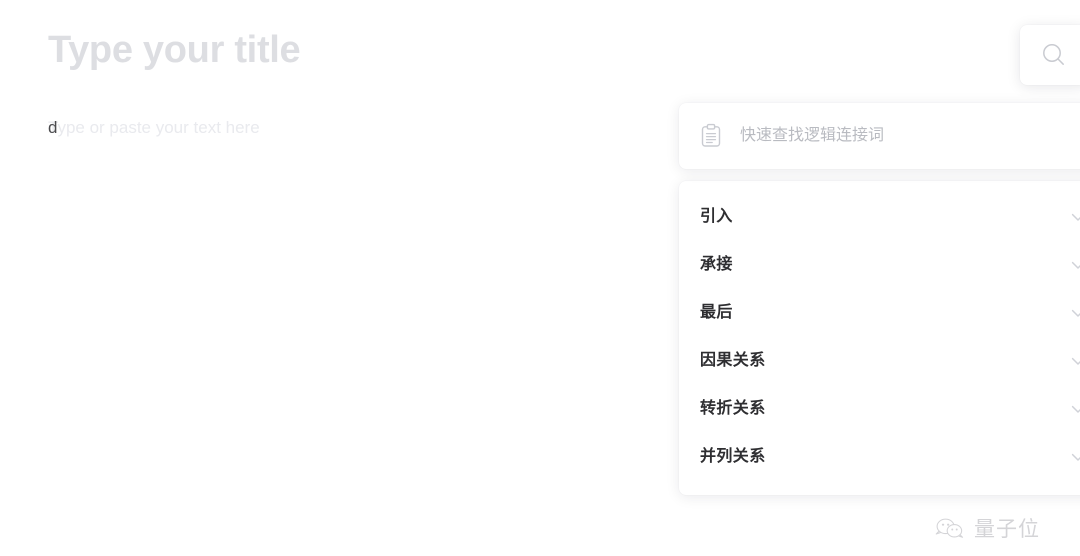 This screenshot has width=1080, height=556. I want to click on watermark: 量子位, so click(987, 529).